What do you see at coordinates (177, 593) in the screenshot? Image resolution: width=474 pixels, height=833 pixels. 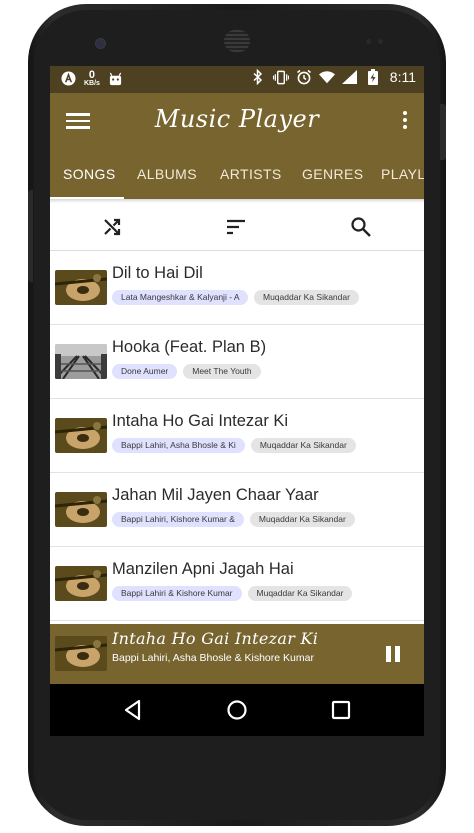 I see `artist-chip: Bappi Lahiri & Kishore Kumar` at bounding box center [177, 593].